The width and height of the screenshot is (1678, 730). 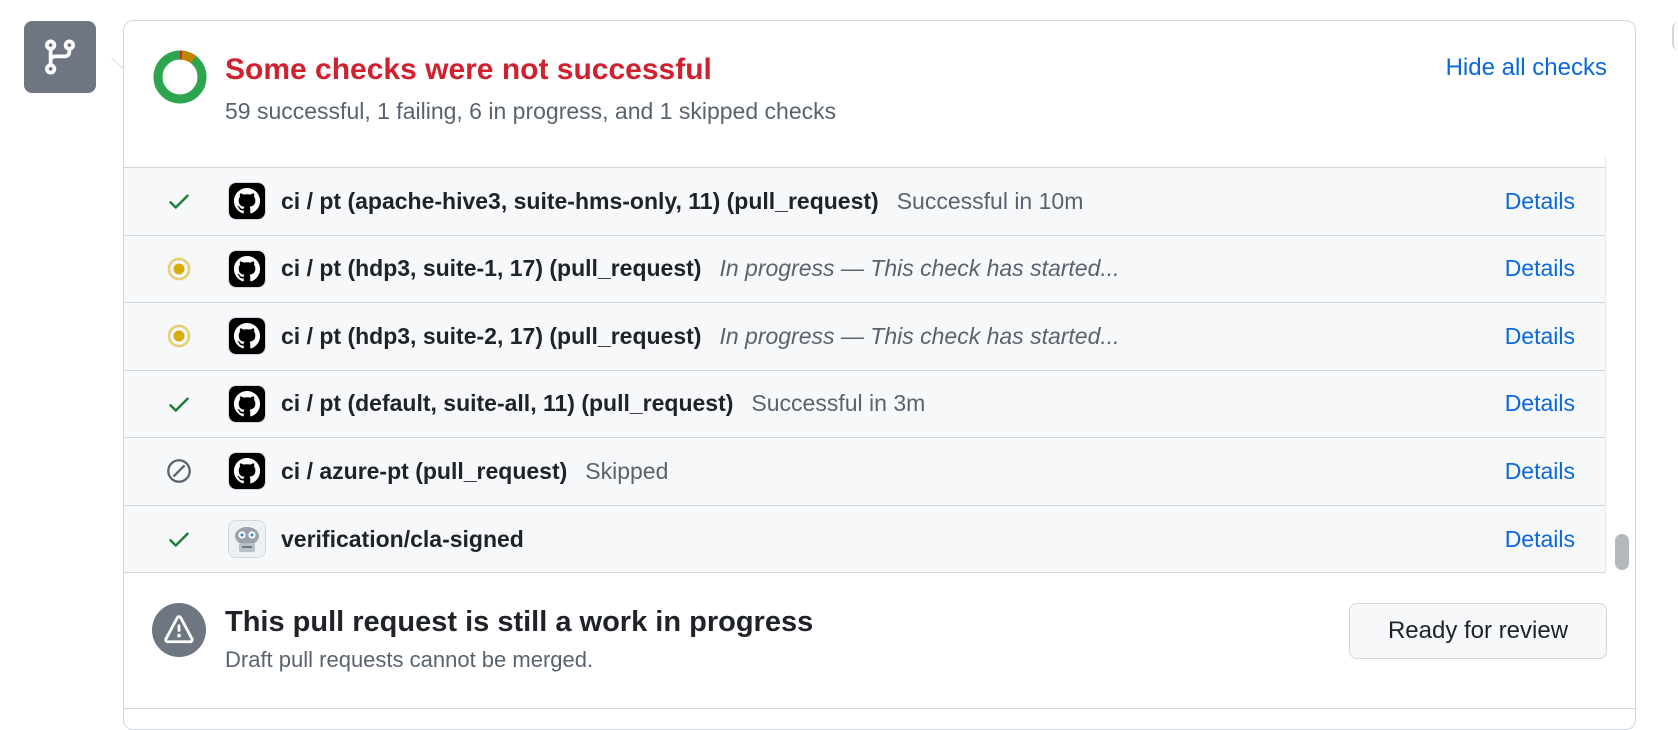 I want to click on check-description: Successful in 3m, so click(x=838, y=403).